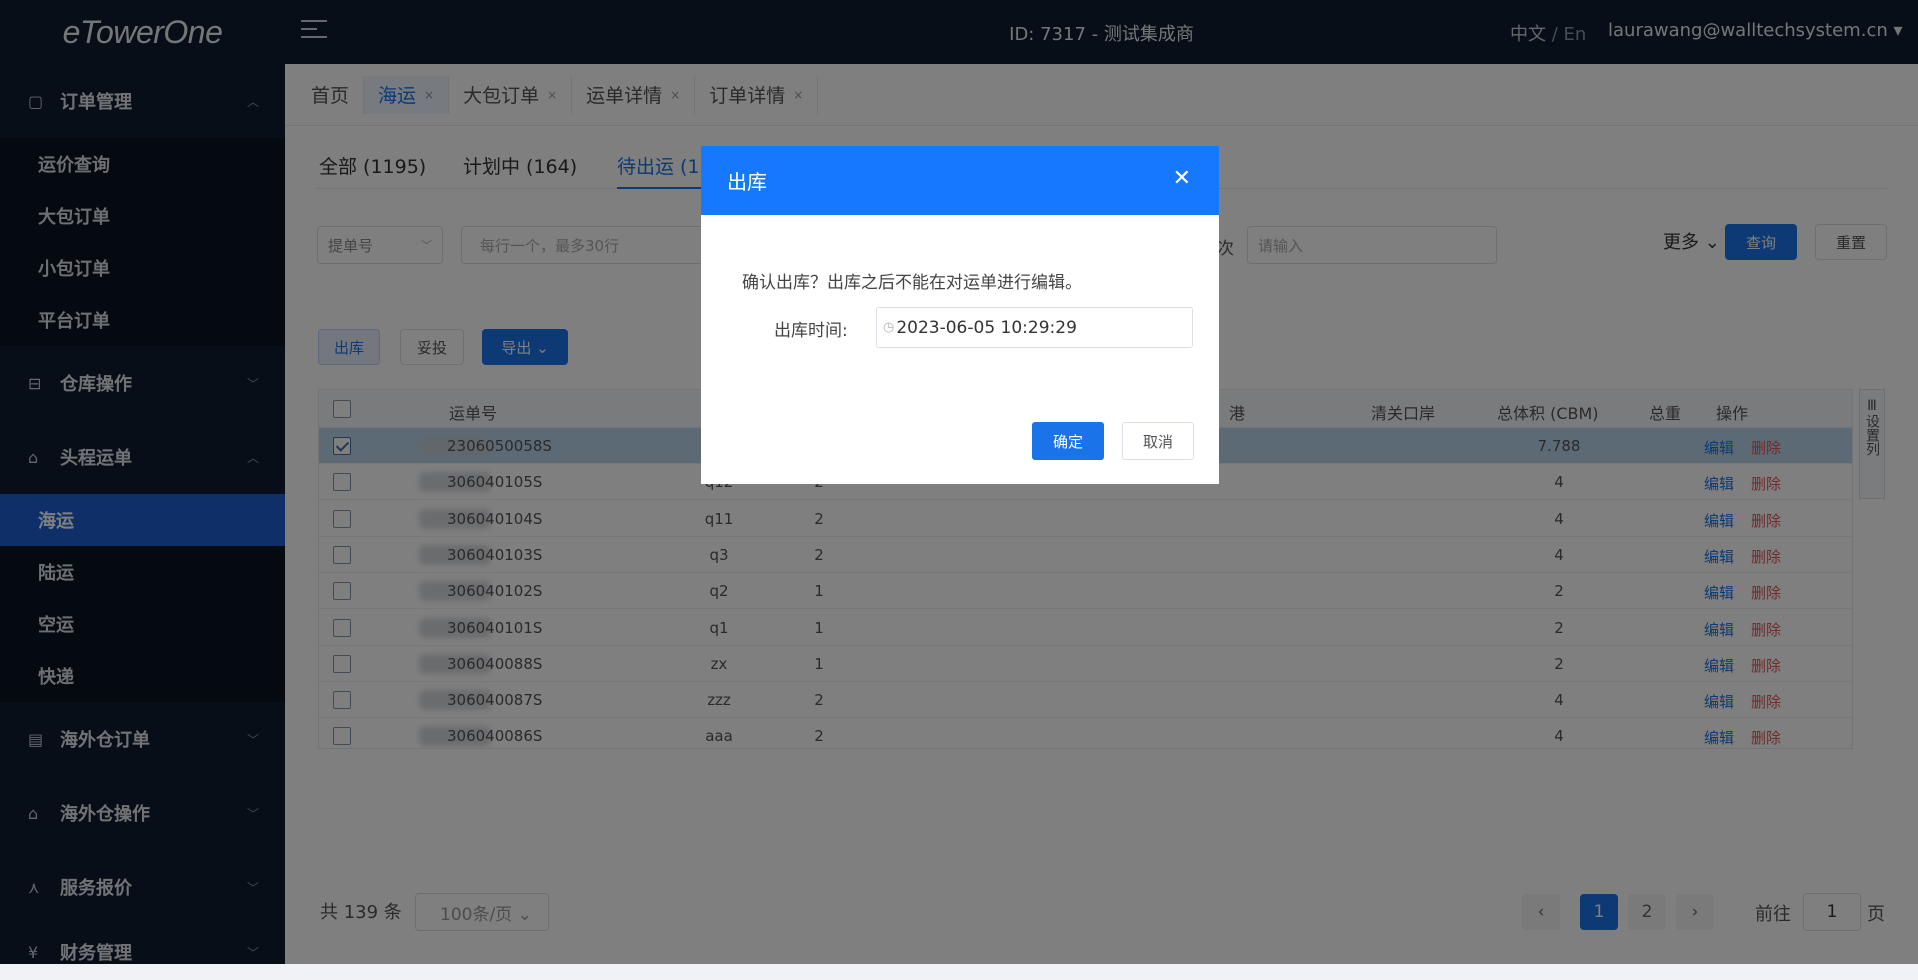 The width and height of the screenshot is (1918, 980). What do you see at coordinates (986, 327) in the screenshot?
I see `outbound-time-value: 2023-06-05 10:29:29` at bounding box center [986, 327].